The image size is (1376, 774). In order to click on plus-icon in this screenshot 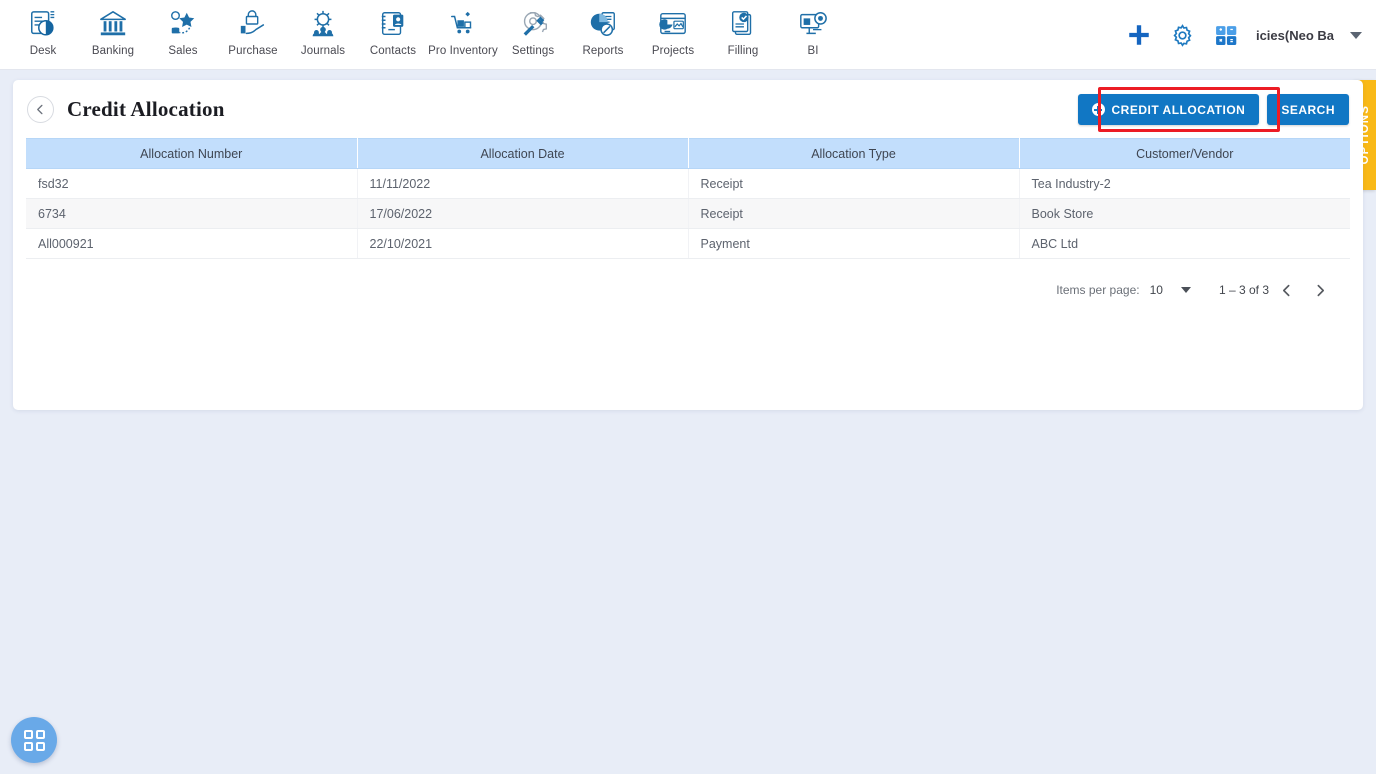, I will do `click(1139, 35)`.